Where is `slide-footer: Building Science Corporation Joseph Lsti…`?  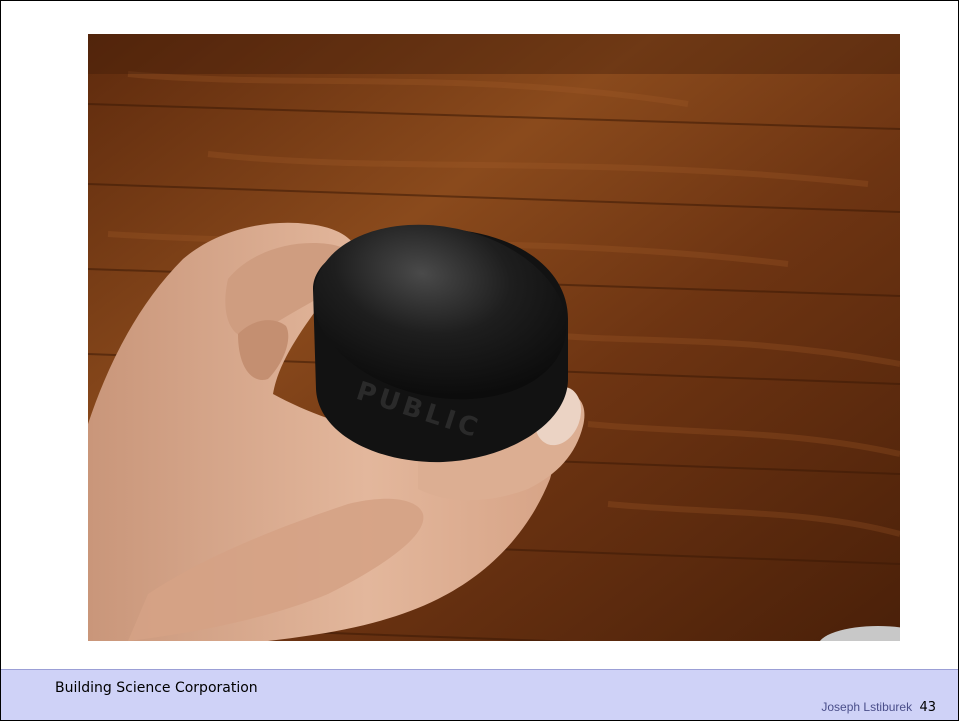
slide-footer: Building Science Corporation Joseph Lsti… is located at coordinates (479, 694).